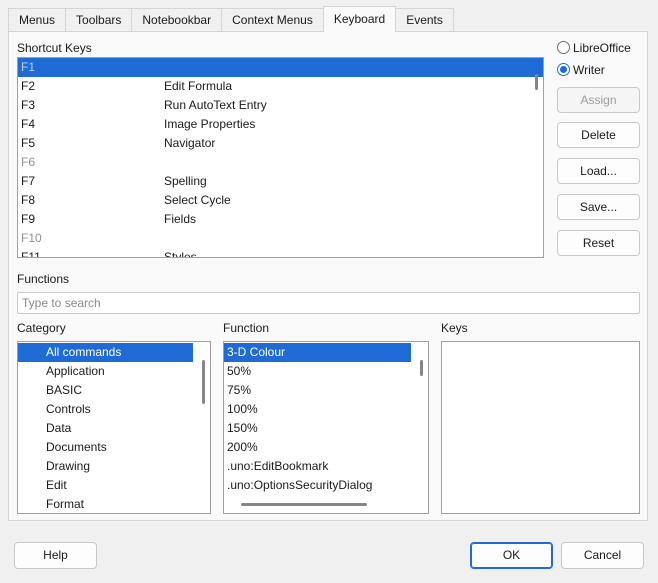 The width and height of the screenshot is (658, 583). What do you see at coordinates (280, 143) in the screenshot?
I see `shortcut-key-row: F5 Navigator` at bounding box center [280, 143].